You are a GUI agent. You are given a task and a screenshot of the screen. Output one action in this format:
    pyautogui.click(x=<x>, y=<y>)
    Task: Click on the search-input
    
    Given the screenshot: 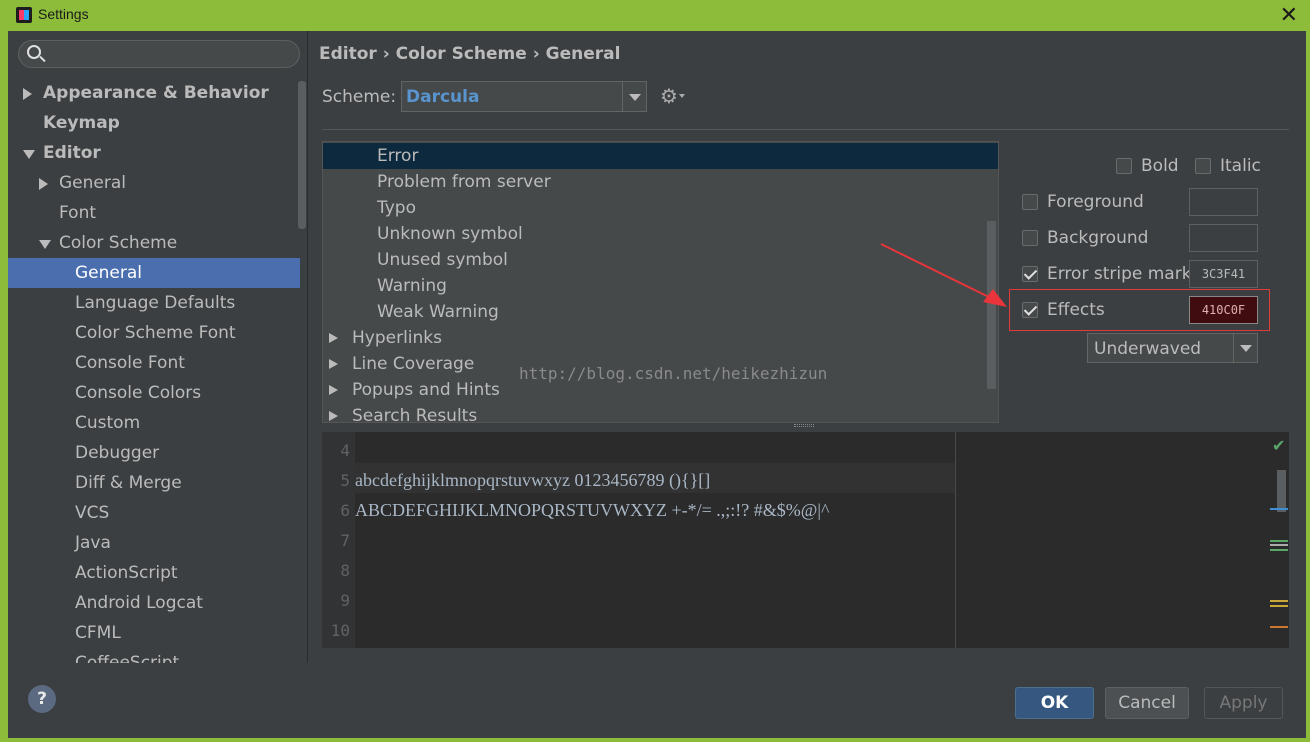 What is the action you would take?
    pyautogui.click(x=159, y=54)
    